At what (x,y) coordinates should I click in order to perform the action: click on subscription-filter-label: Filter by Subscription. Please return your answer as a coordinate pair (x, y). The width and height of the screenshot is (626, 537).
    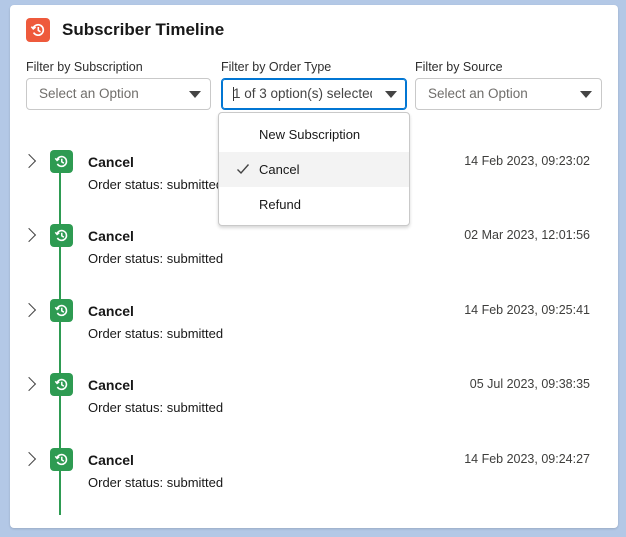
    Looking at the image, I should click on (84, 67).